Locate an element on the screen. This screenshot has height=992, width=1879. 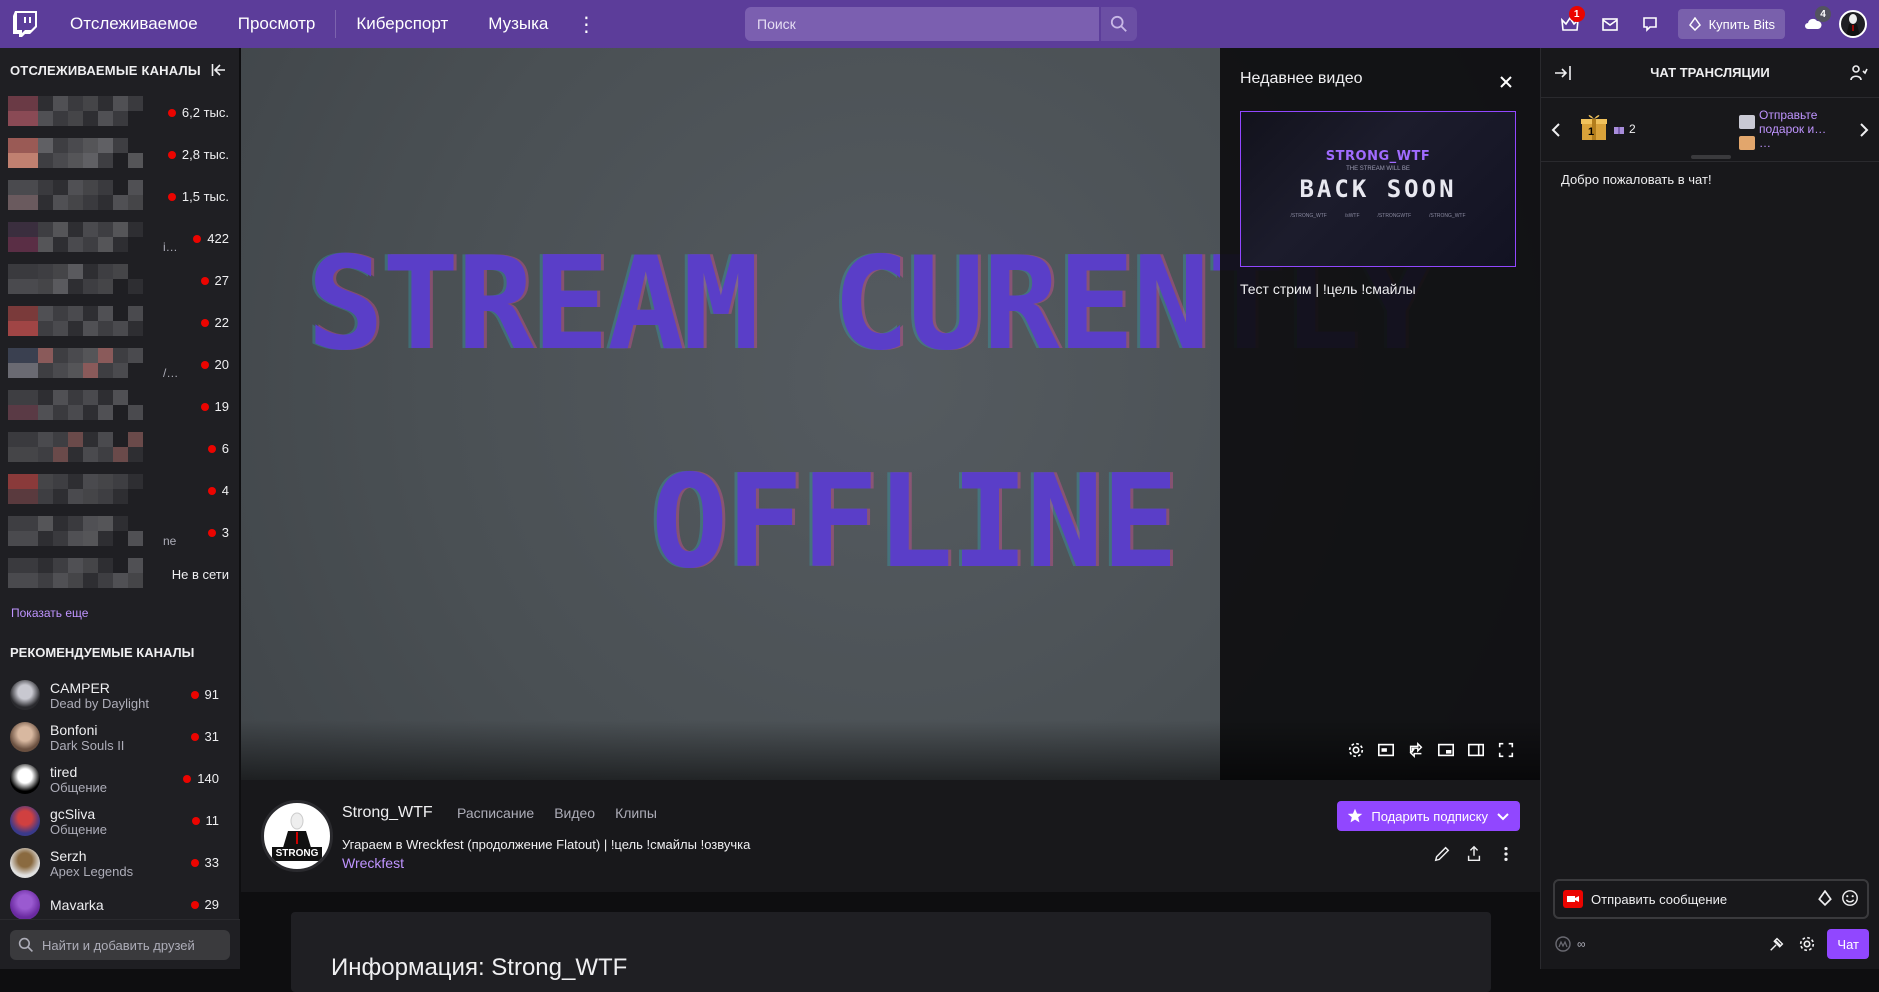
mini-player-icon is located at coordinates (1386, 750).